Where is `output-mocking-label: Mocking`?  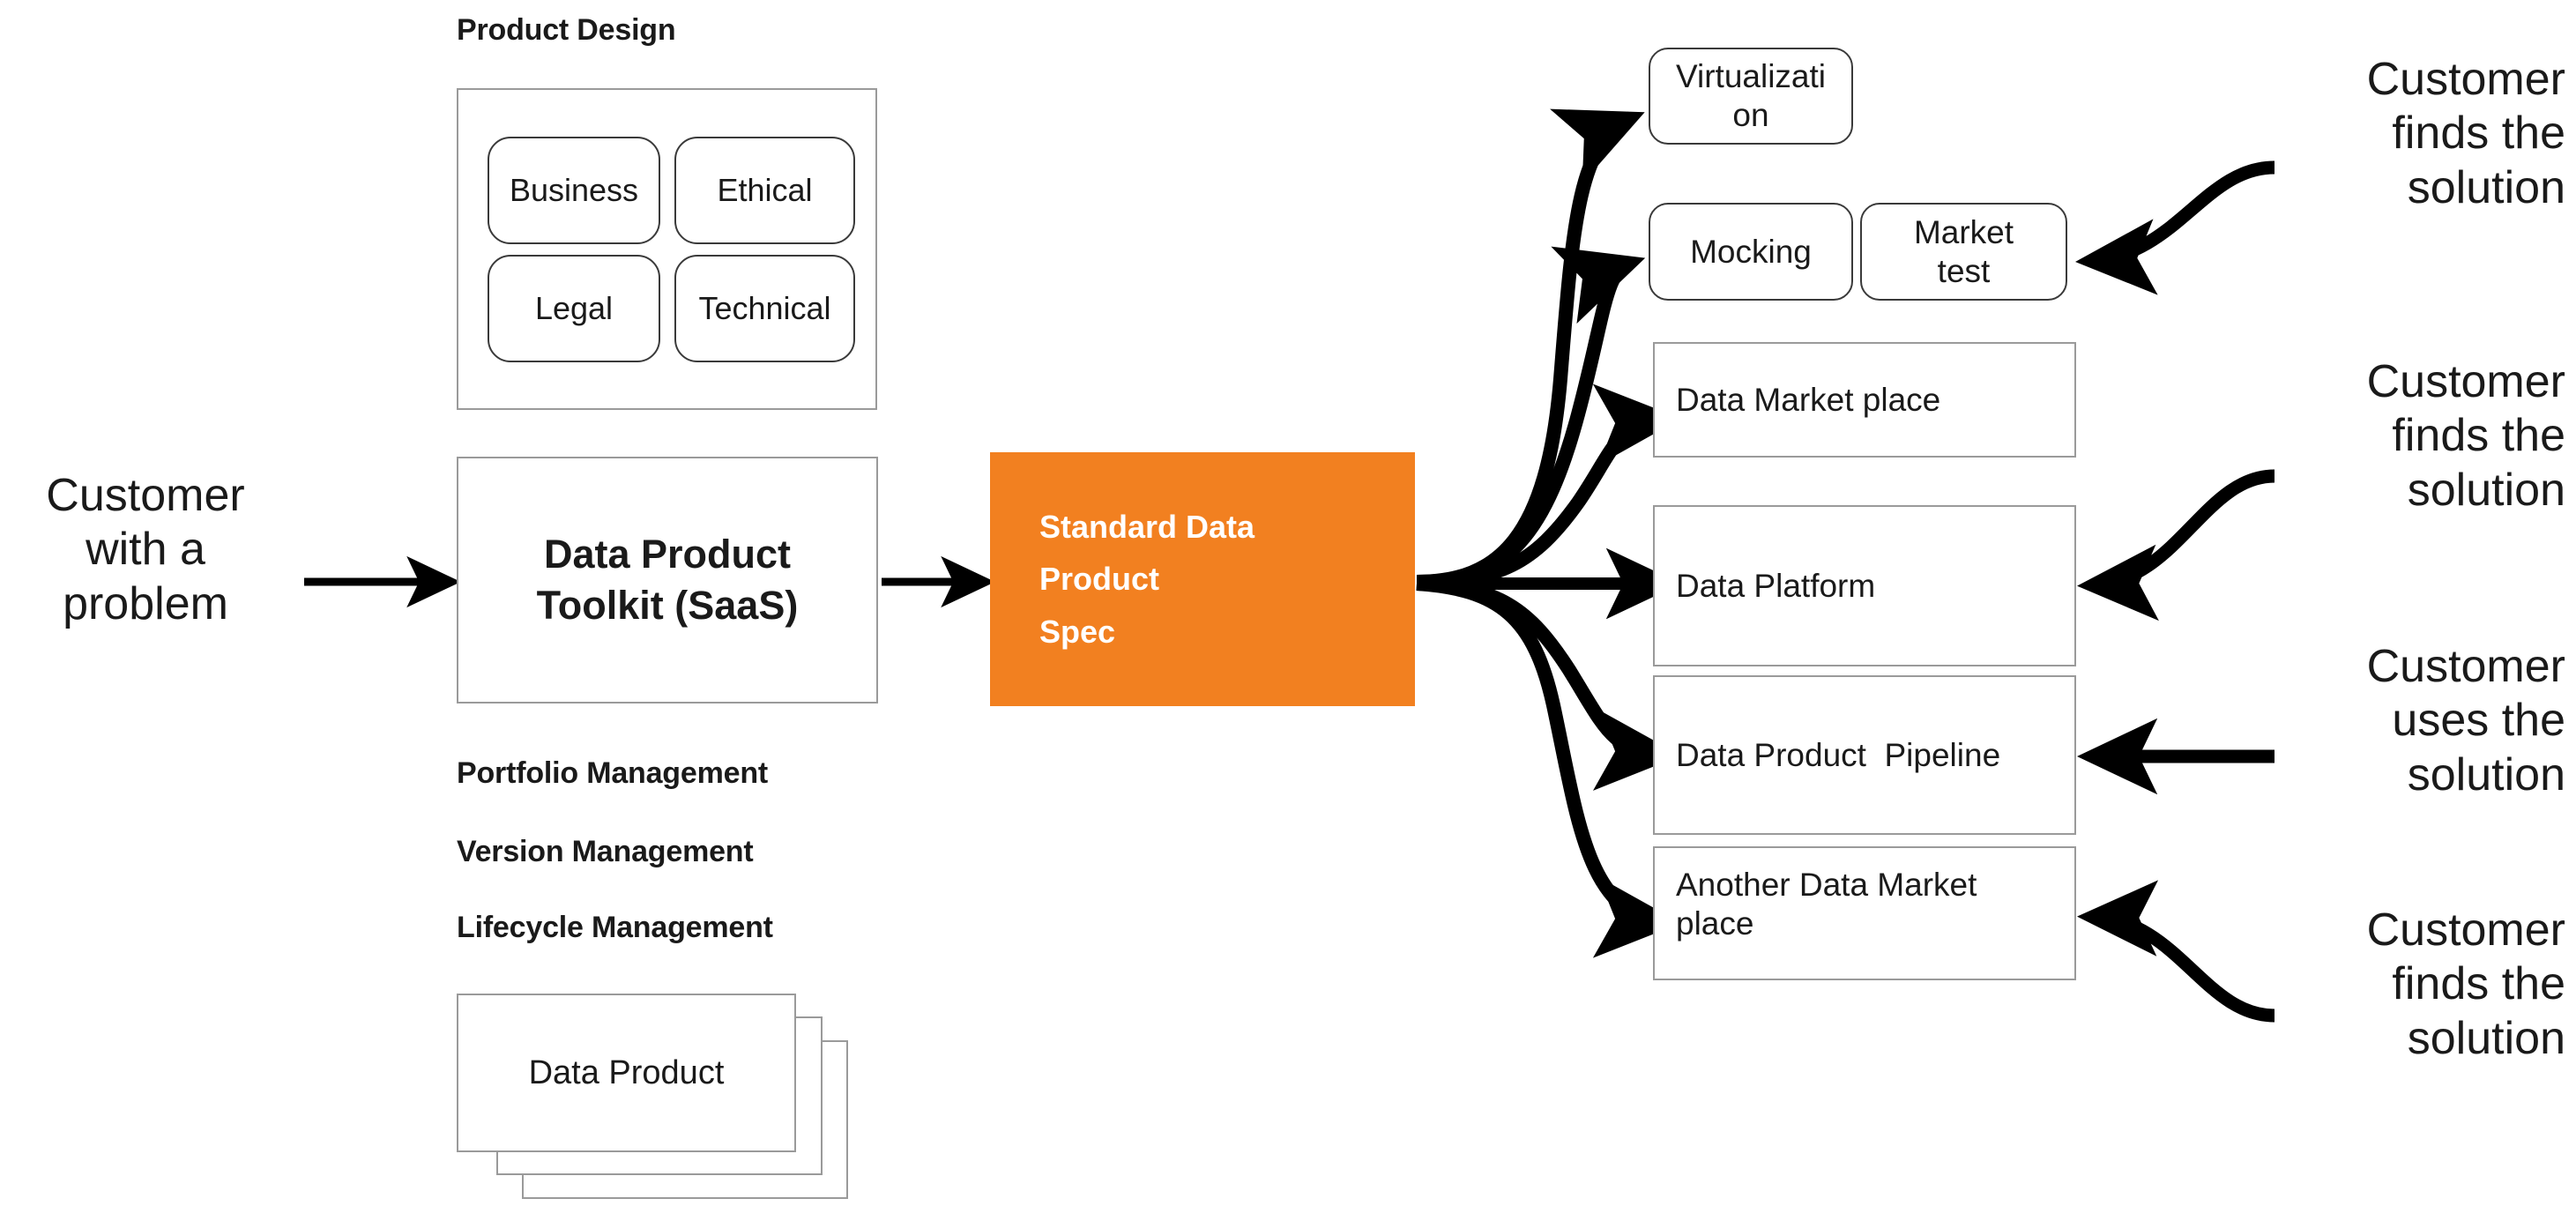 output-mocking-label: Mocking is located at coordinates (1751, 251).